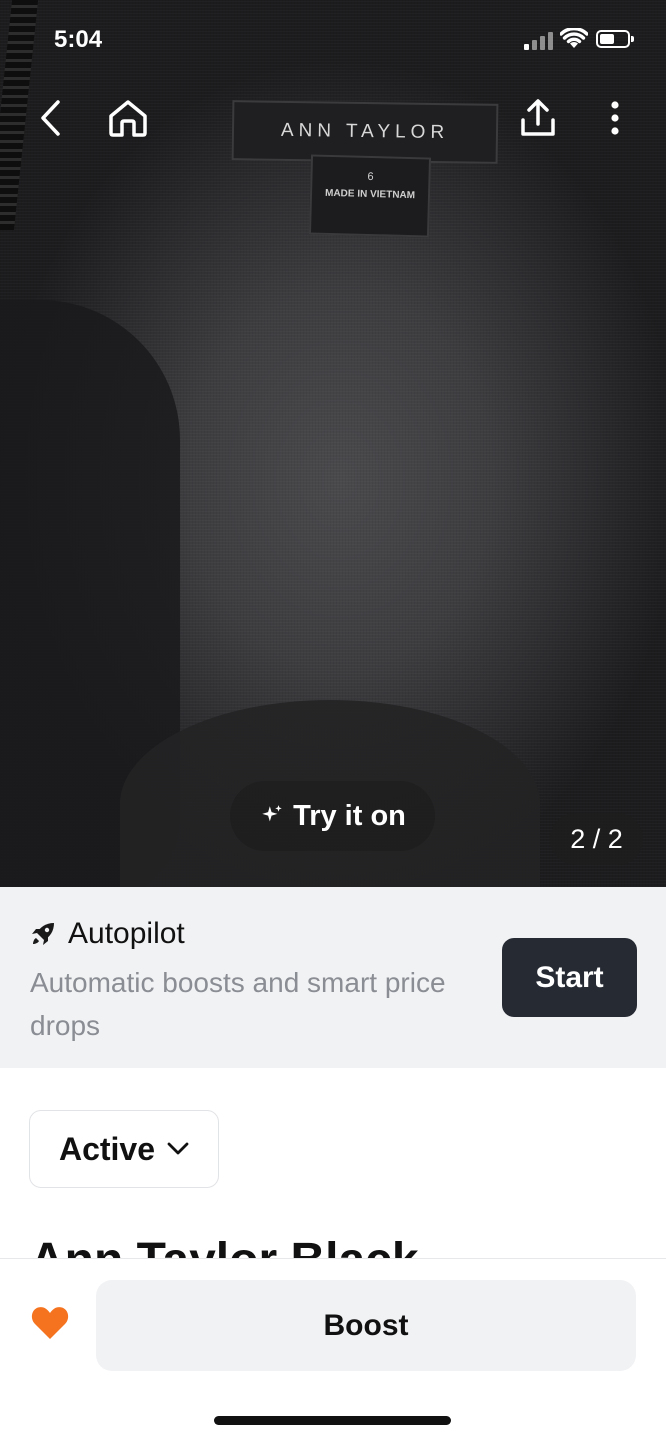 The width and height of the screenshot is (666, 1441). Describe the element at coordinates (178, 1148) in the screenshot. I see `chevron-down-icon` at that location.